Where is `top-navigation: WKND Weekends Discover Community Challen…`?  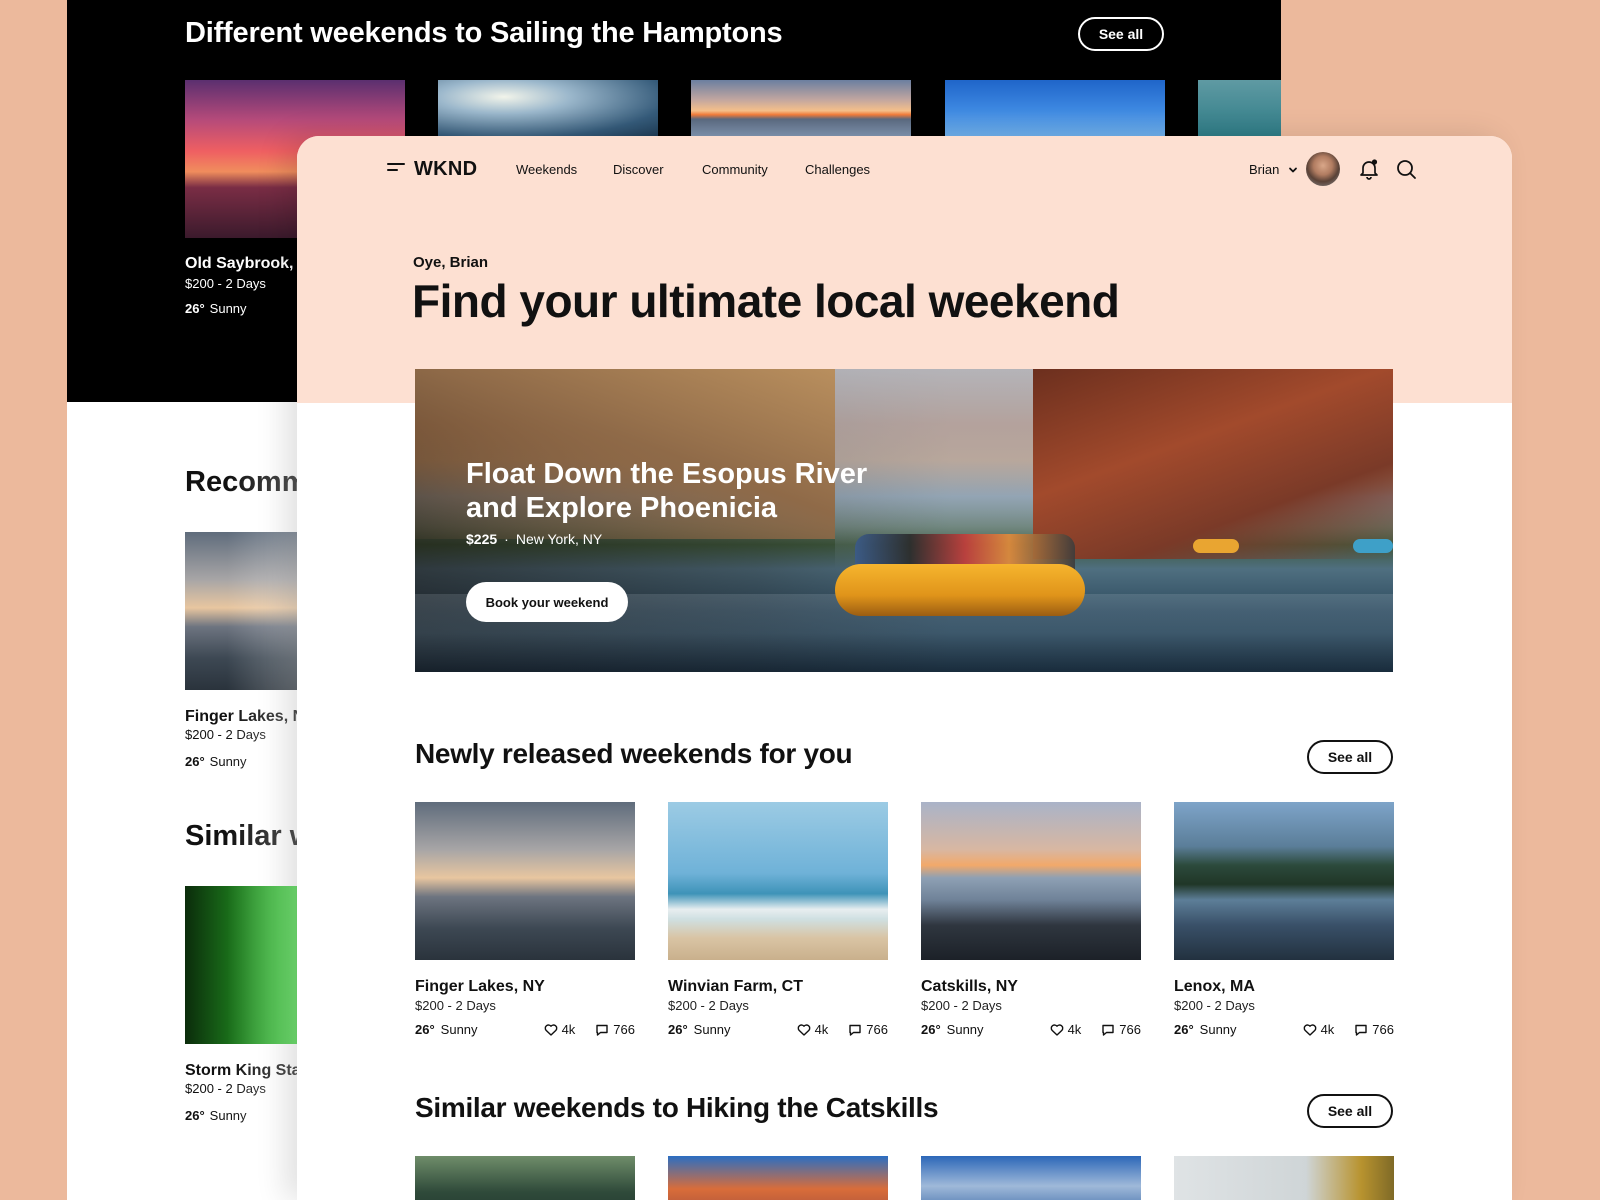 top-navigation: WKND Weekends Discover Community Challen… is located at coordinates (904, 169).